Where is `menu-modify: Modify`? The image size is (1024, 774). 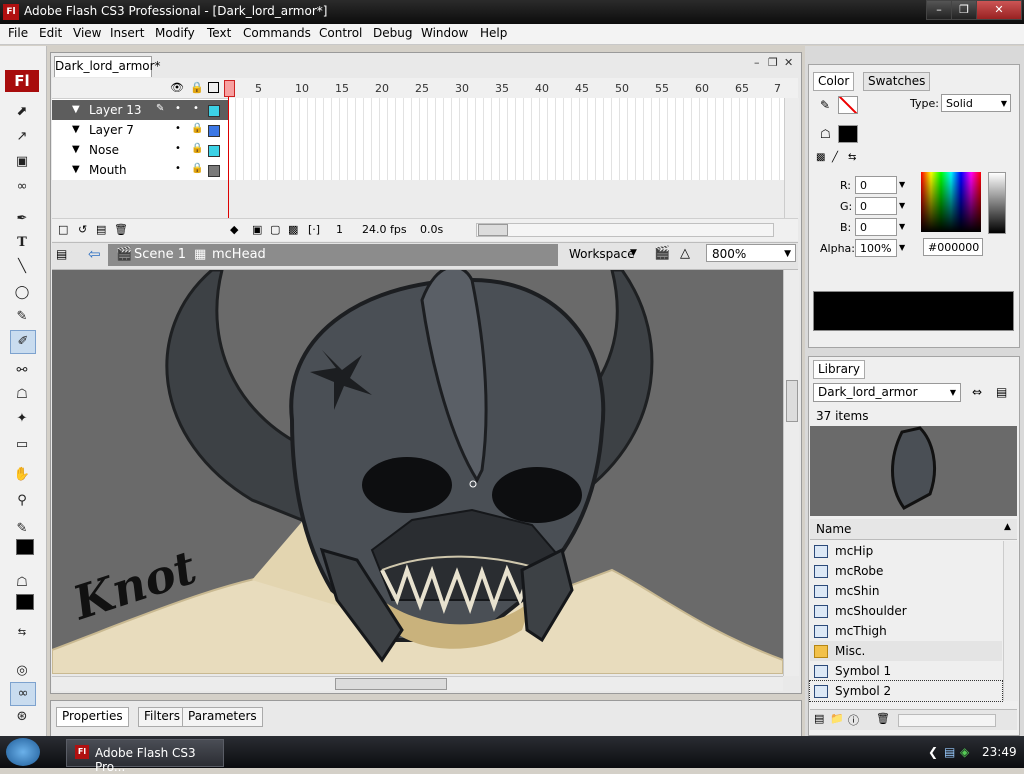
menu-modify: Modify is located at coordinates (175, 33).